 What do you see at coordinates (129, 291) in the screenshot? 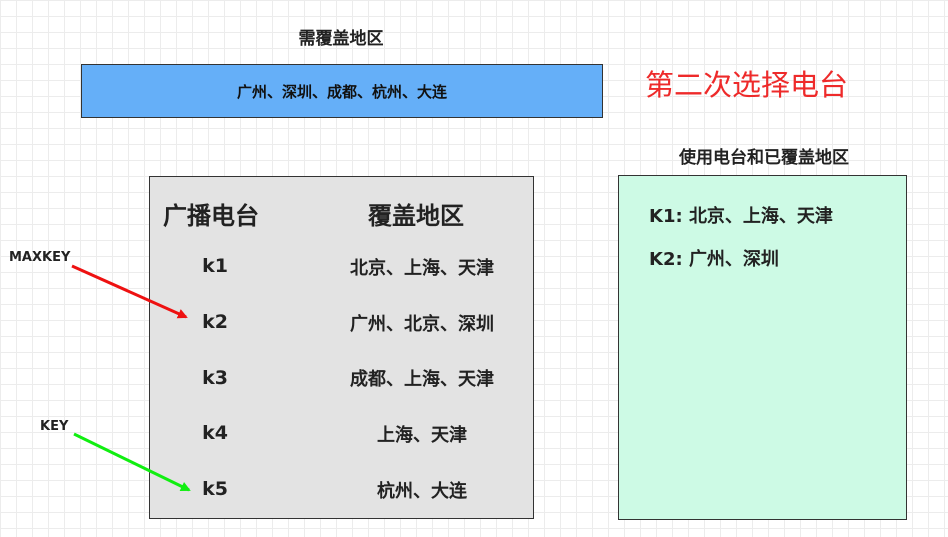
I see `maxkey-arrow` at bounding box center [129, 291].